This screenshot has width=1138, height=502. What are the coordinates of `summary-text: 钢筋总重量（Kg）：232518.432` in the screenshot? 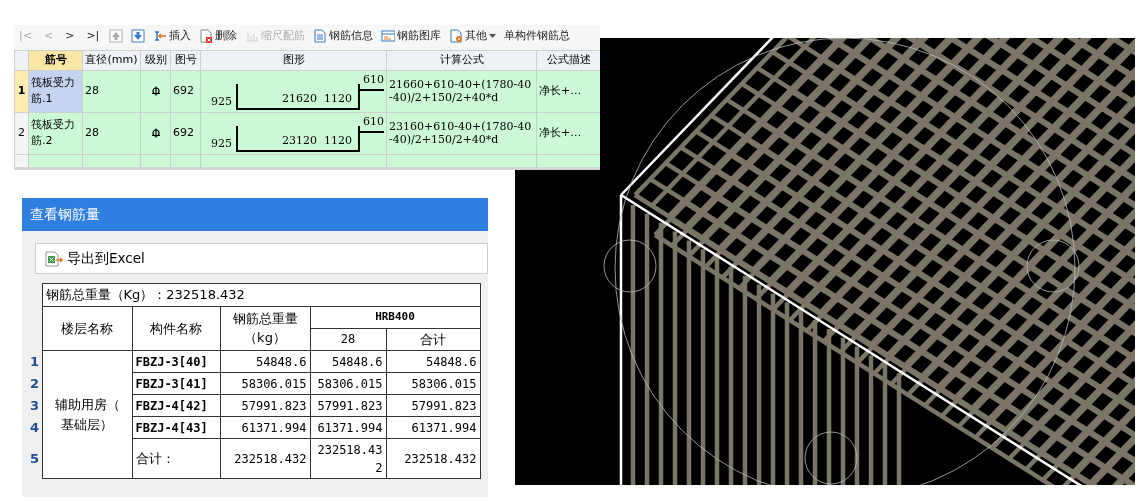 It's located at (261, 294).